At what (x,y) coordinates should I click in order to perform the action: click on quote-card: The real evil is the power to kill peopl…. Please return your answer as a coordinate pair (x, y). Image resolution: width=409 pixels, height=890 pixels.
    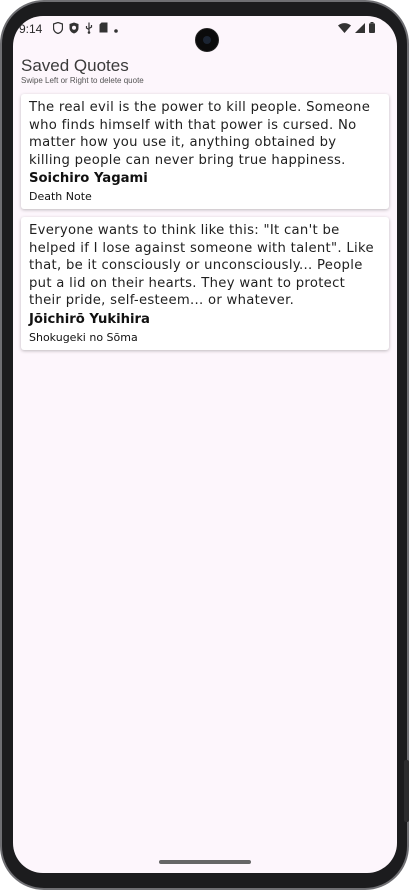
    Looking at the image, I should click on (205, 151).